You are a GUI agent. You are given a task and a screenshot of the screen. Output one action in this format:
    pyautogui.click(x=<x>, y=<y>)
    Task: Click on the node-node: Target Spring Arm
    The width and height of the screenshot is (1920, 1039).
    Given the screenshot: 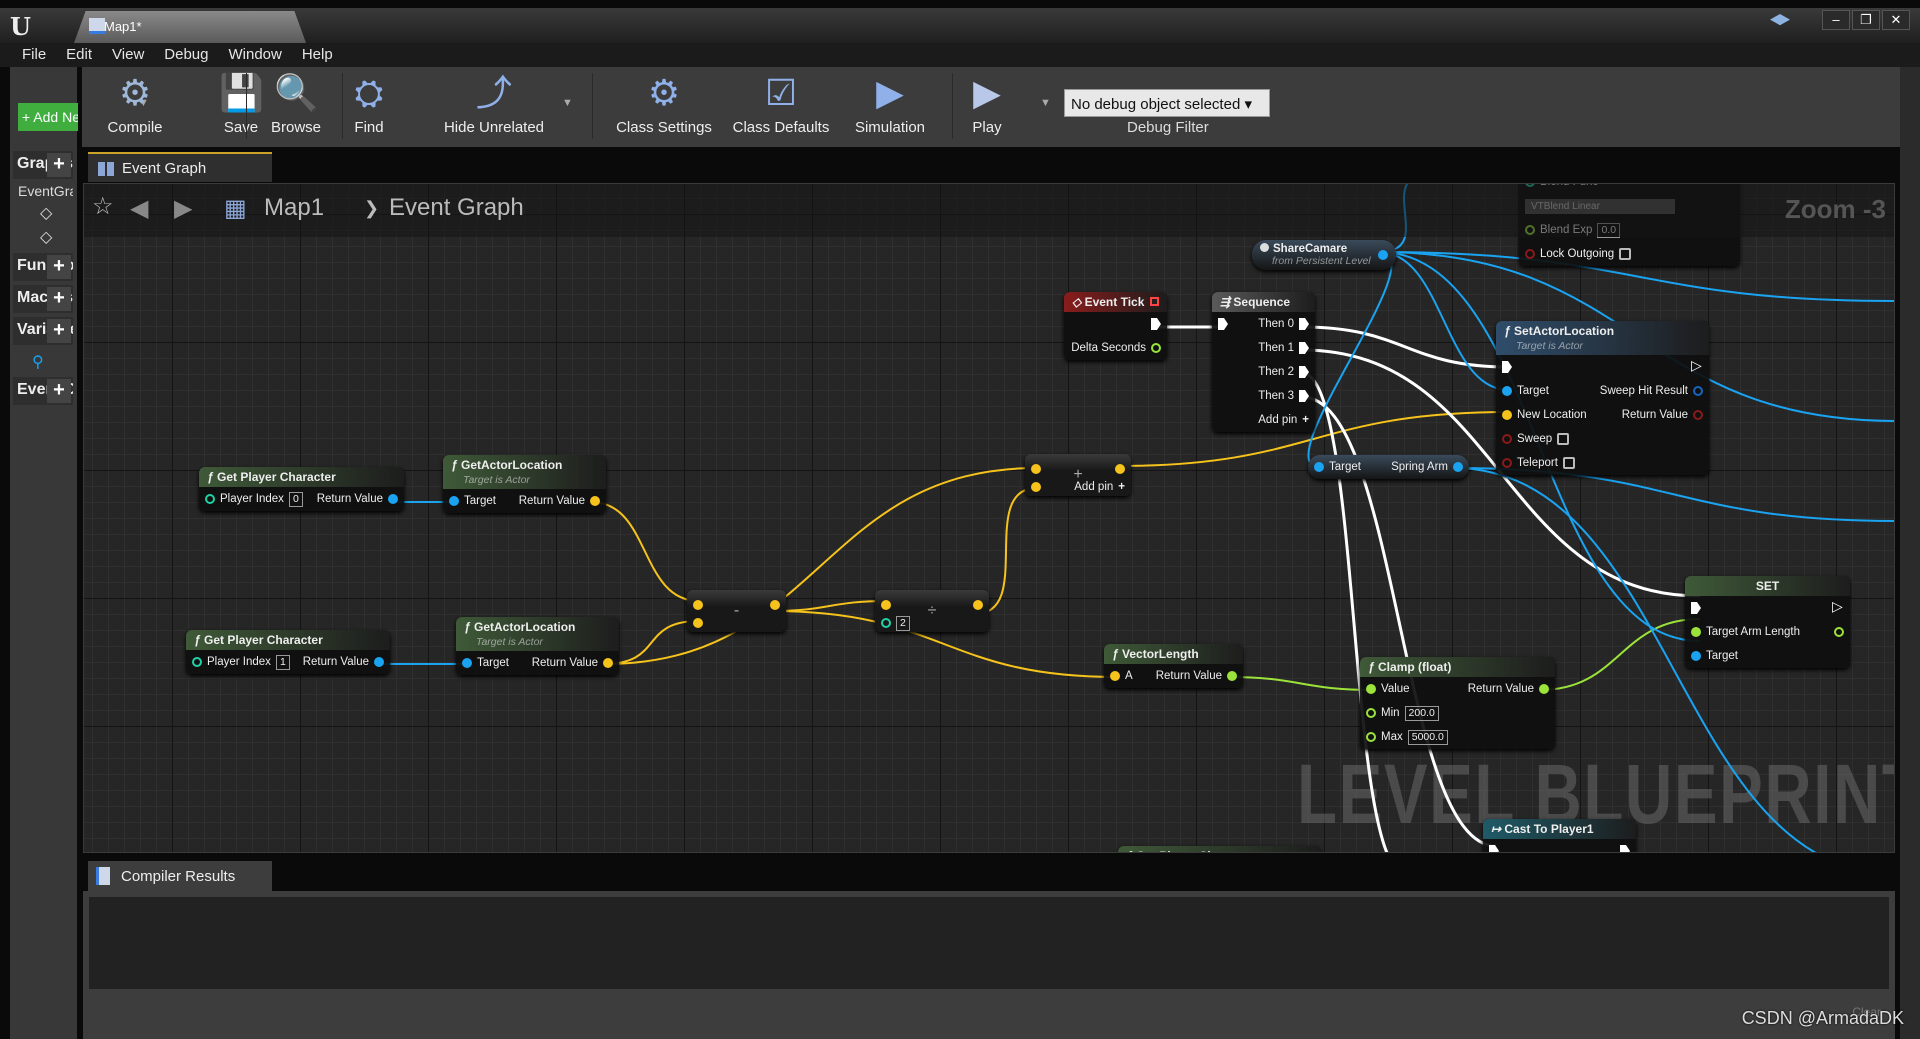 What is the action you would take?
    pyautogui.click(x=1388, y=467)
    